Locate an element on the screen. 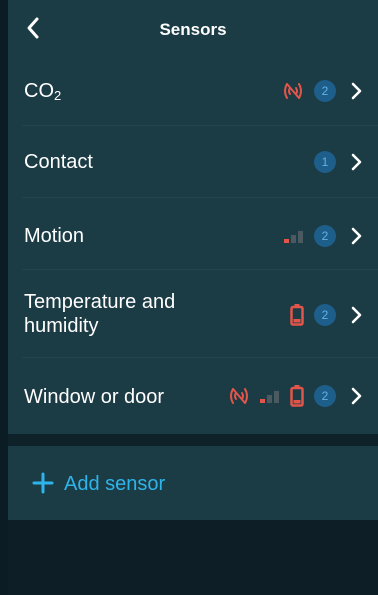  sensor-label-text: CO is located at coordinates (39, 91).